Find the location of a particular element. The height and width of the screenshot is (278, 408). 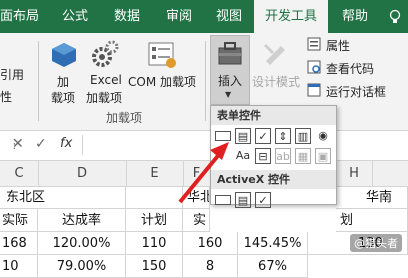

data-cell: 150 is located at coordinates (154, 266).